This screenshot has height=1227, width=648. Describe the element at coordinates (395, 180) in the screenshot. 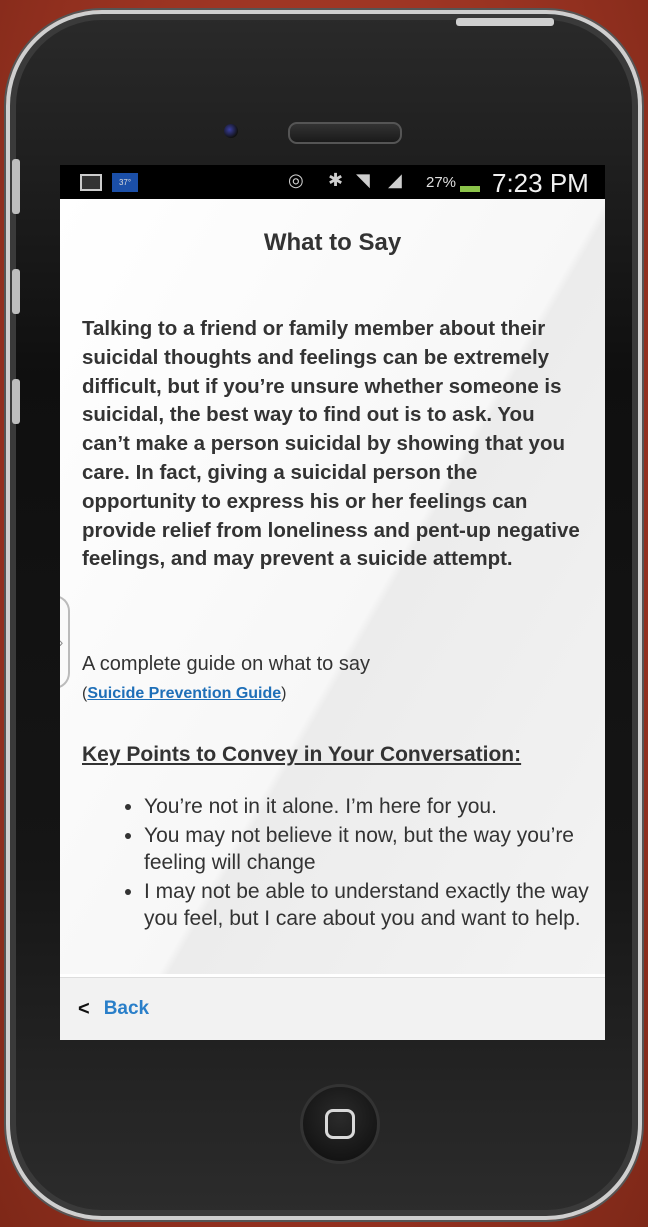

I see `signal-icon: ◢` at that location.